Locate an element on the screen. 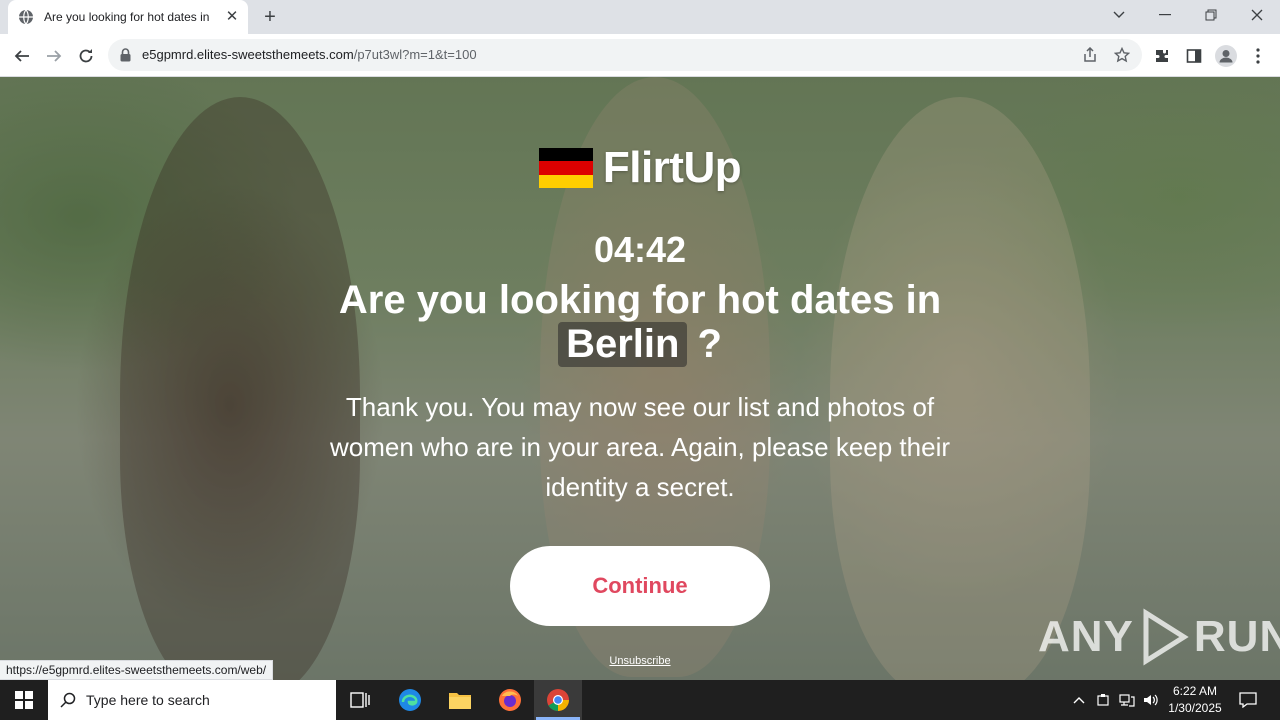 The height and width of the screenshot is (720, 1280). close-window-icon is located at coordinates (1257, 15).